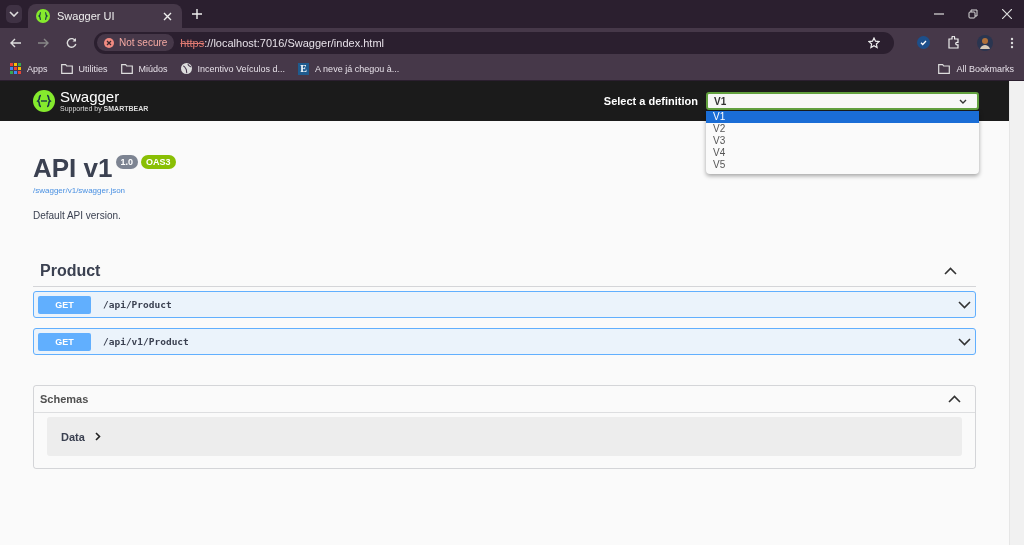 The image size is (1024, 545). I want to click on tab-search-button, so click(14, 14).